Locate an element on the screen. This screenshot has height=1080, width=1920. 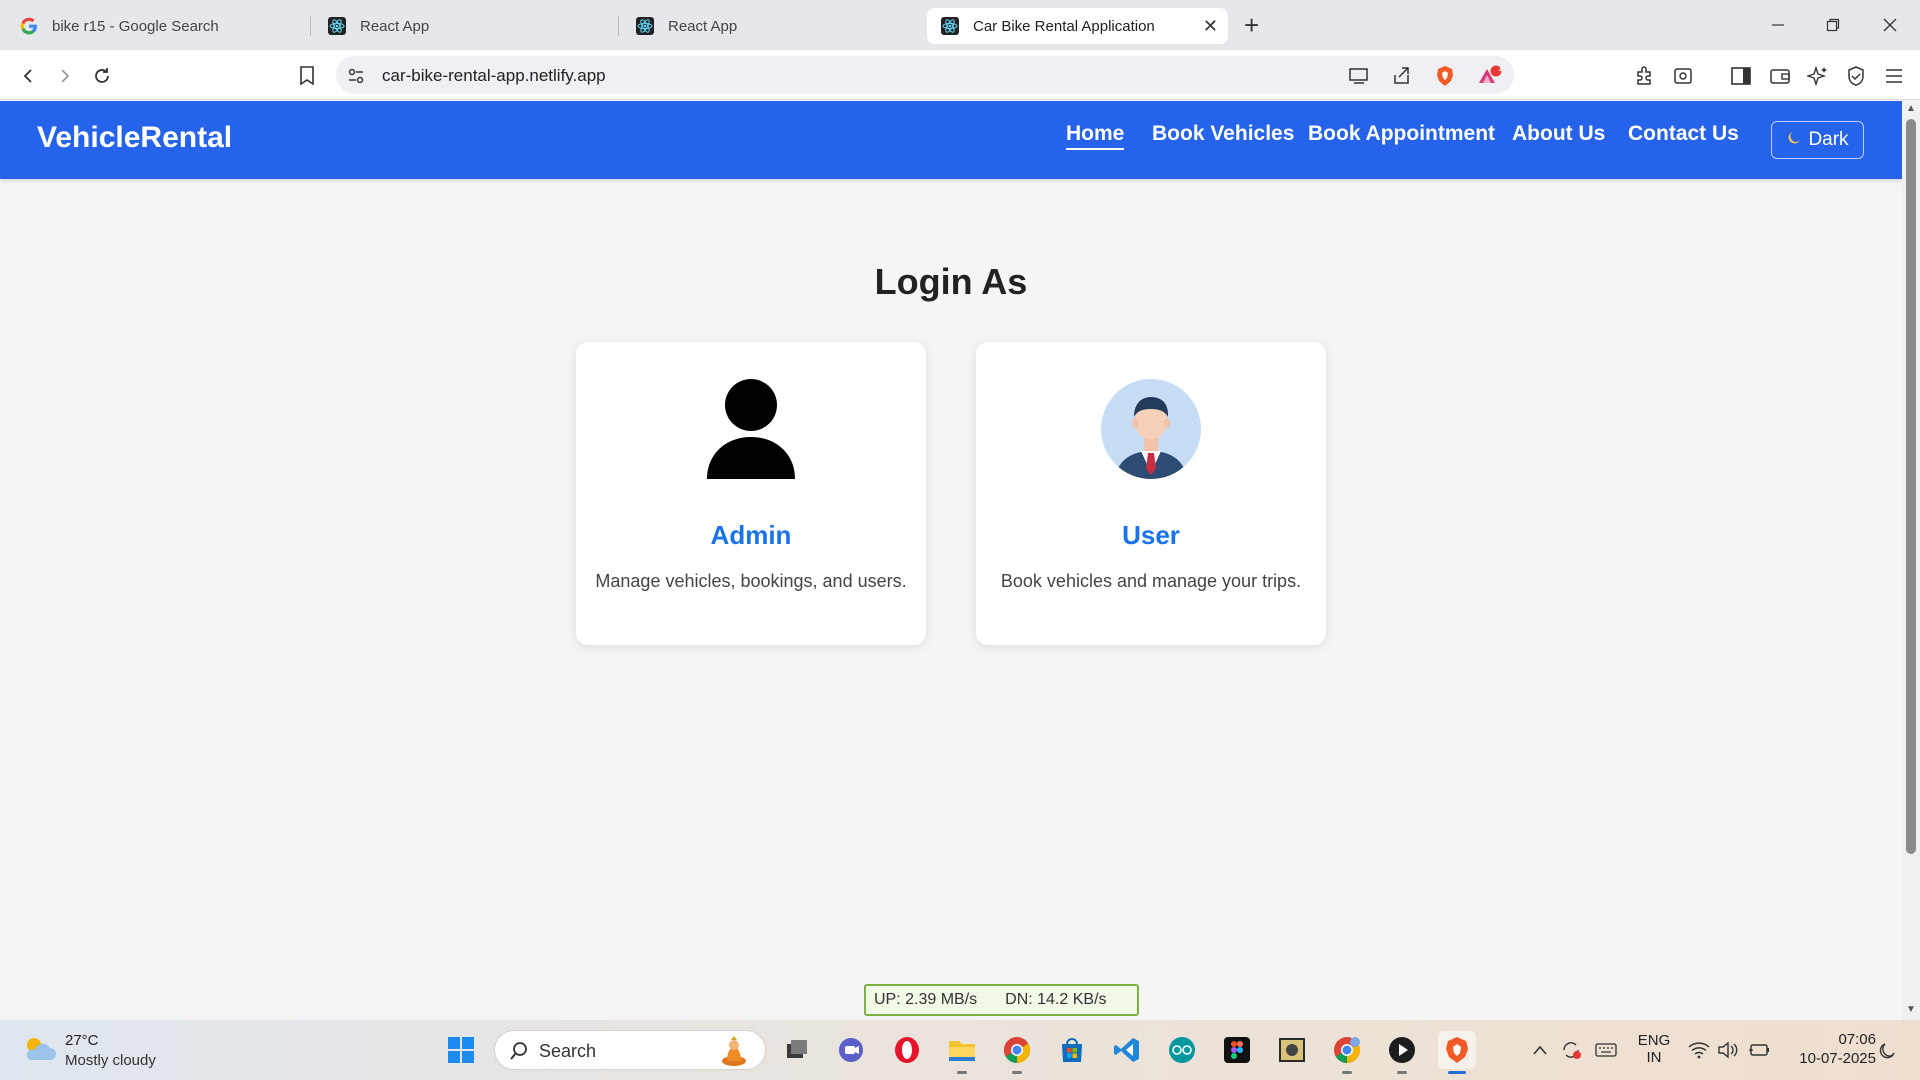
close-window-button is located at coordinates (1890, 25).